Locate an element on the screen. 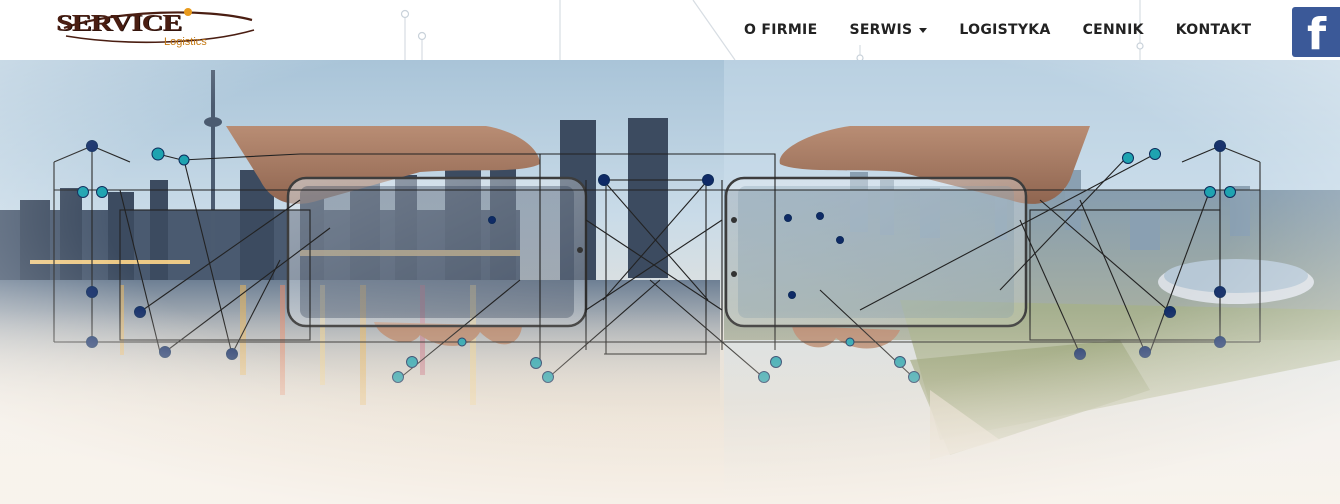  nav-item-label: SERWIS is located at coordinates (881, 30).